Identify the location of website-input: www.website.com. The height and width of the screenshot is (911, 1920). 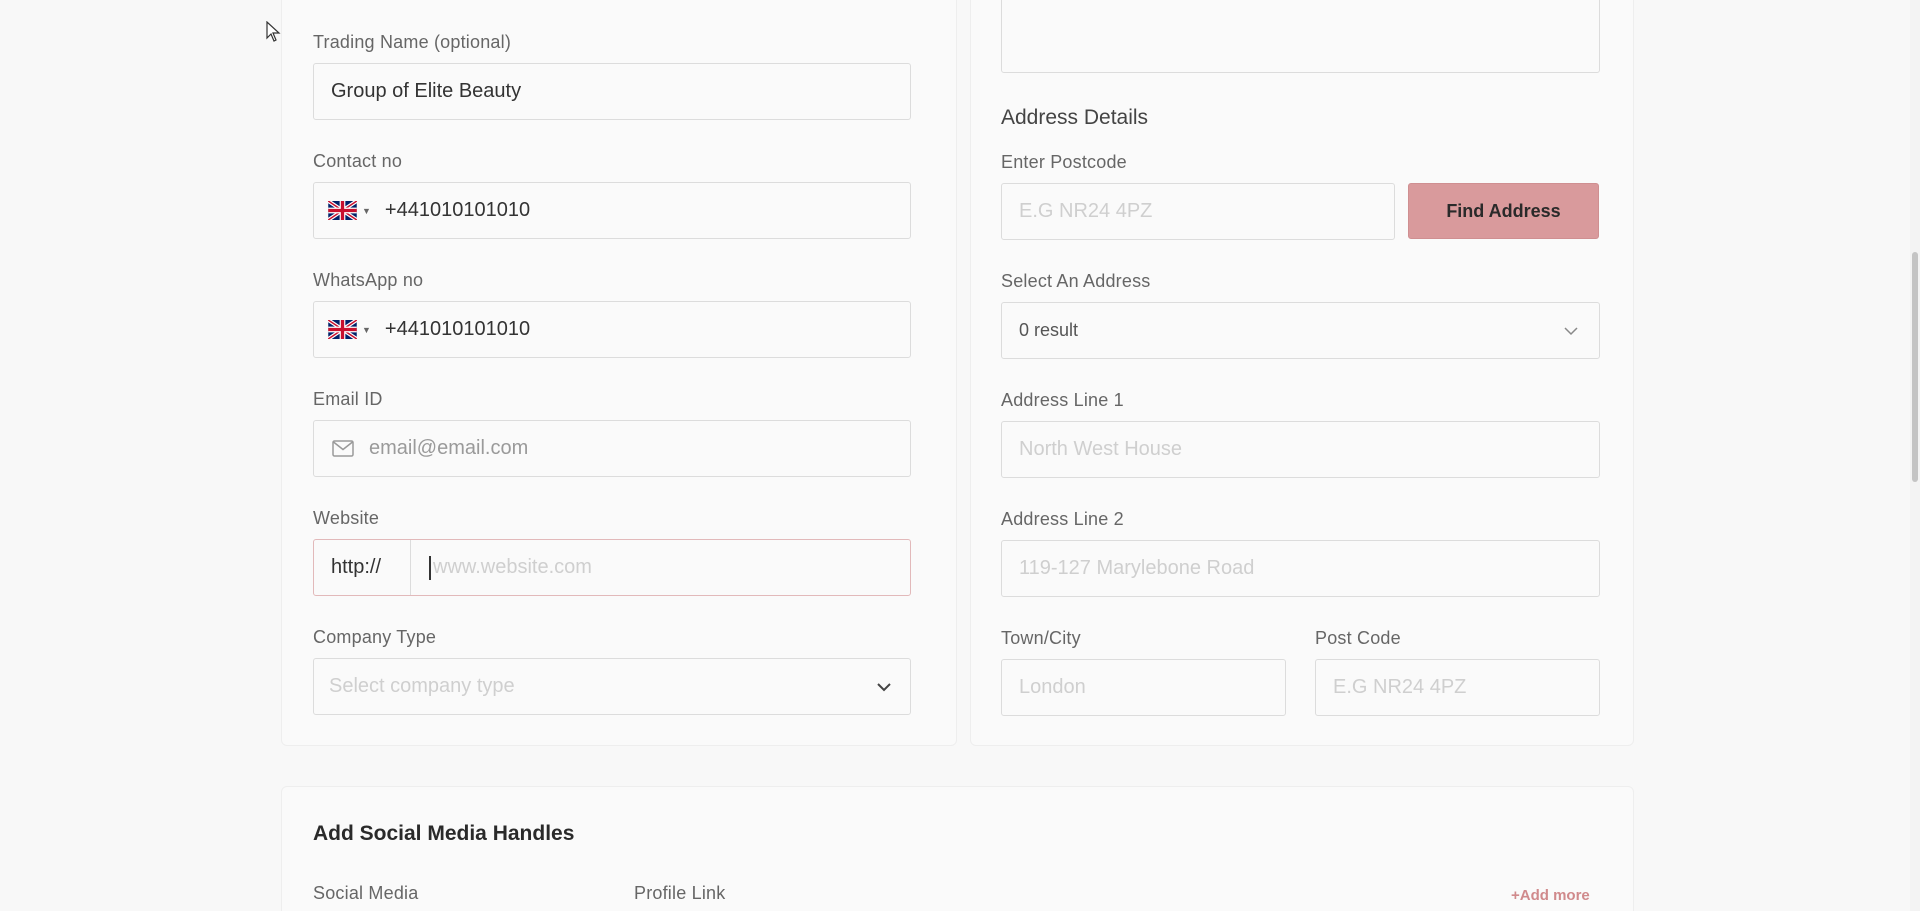
(660, 567).